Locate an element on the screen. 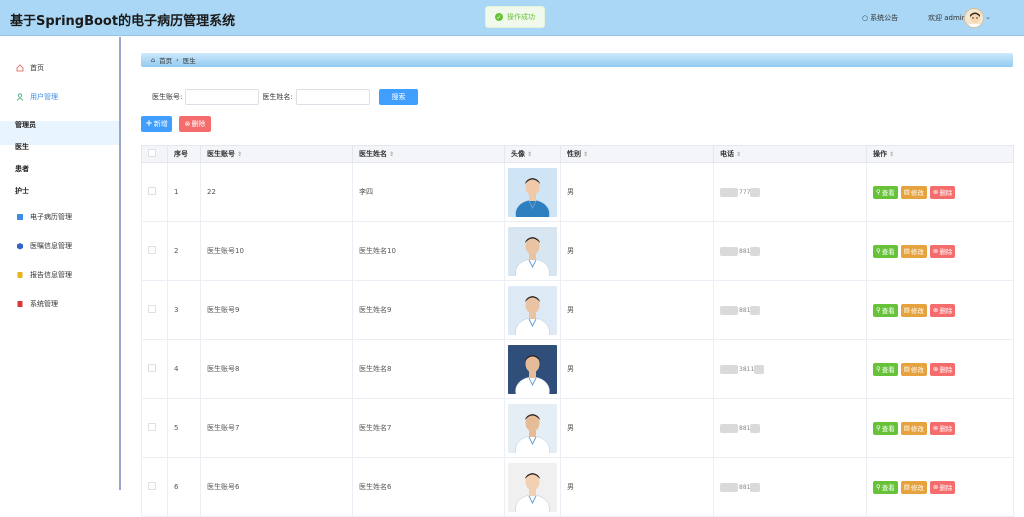 This screenshot has width=1024, height=517. cell-actions: ⚲ 查看 ▤ 修改 ⊗ 删除 is located at coordinates (940, 310).